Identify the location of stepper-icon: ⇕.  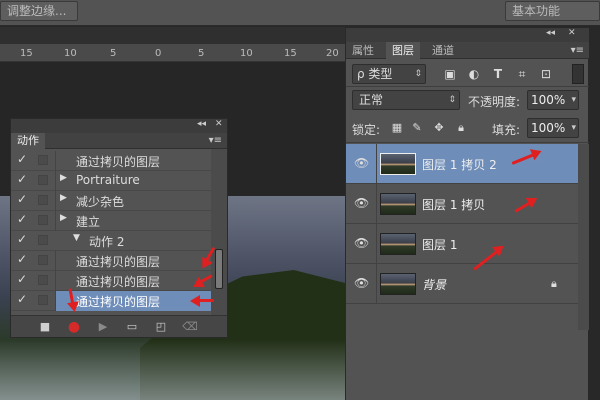
(418, 74).